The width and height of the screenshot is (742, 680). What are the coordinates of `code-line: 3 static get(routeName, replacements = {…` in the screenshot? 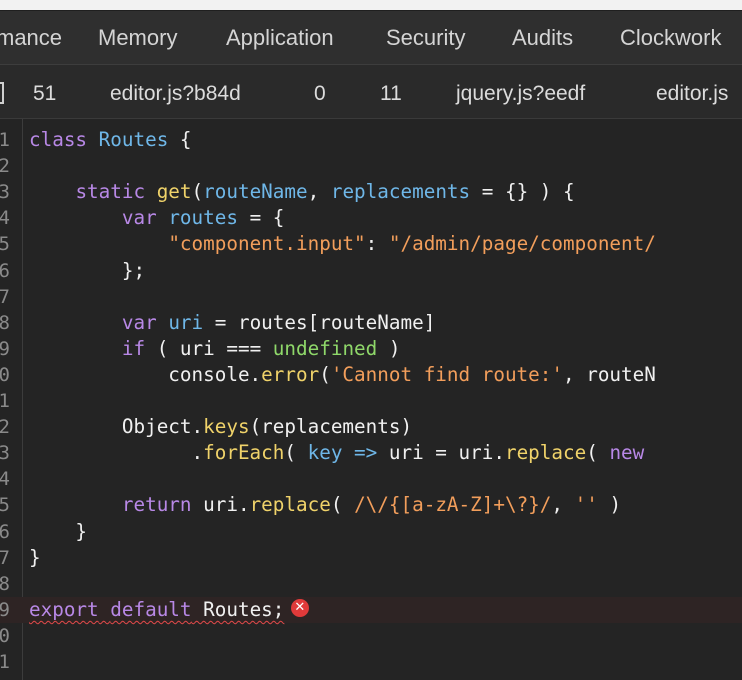 It's located at (371, 192).